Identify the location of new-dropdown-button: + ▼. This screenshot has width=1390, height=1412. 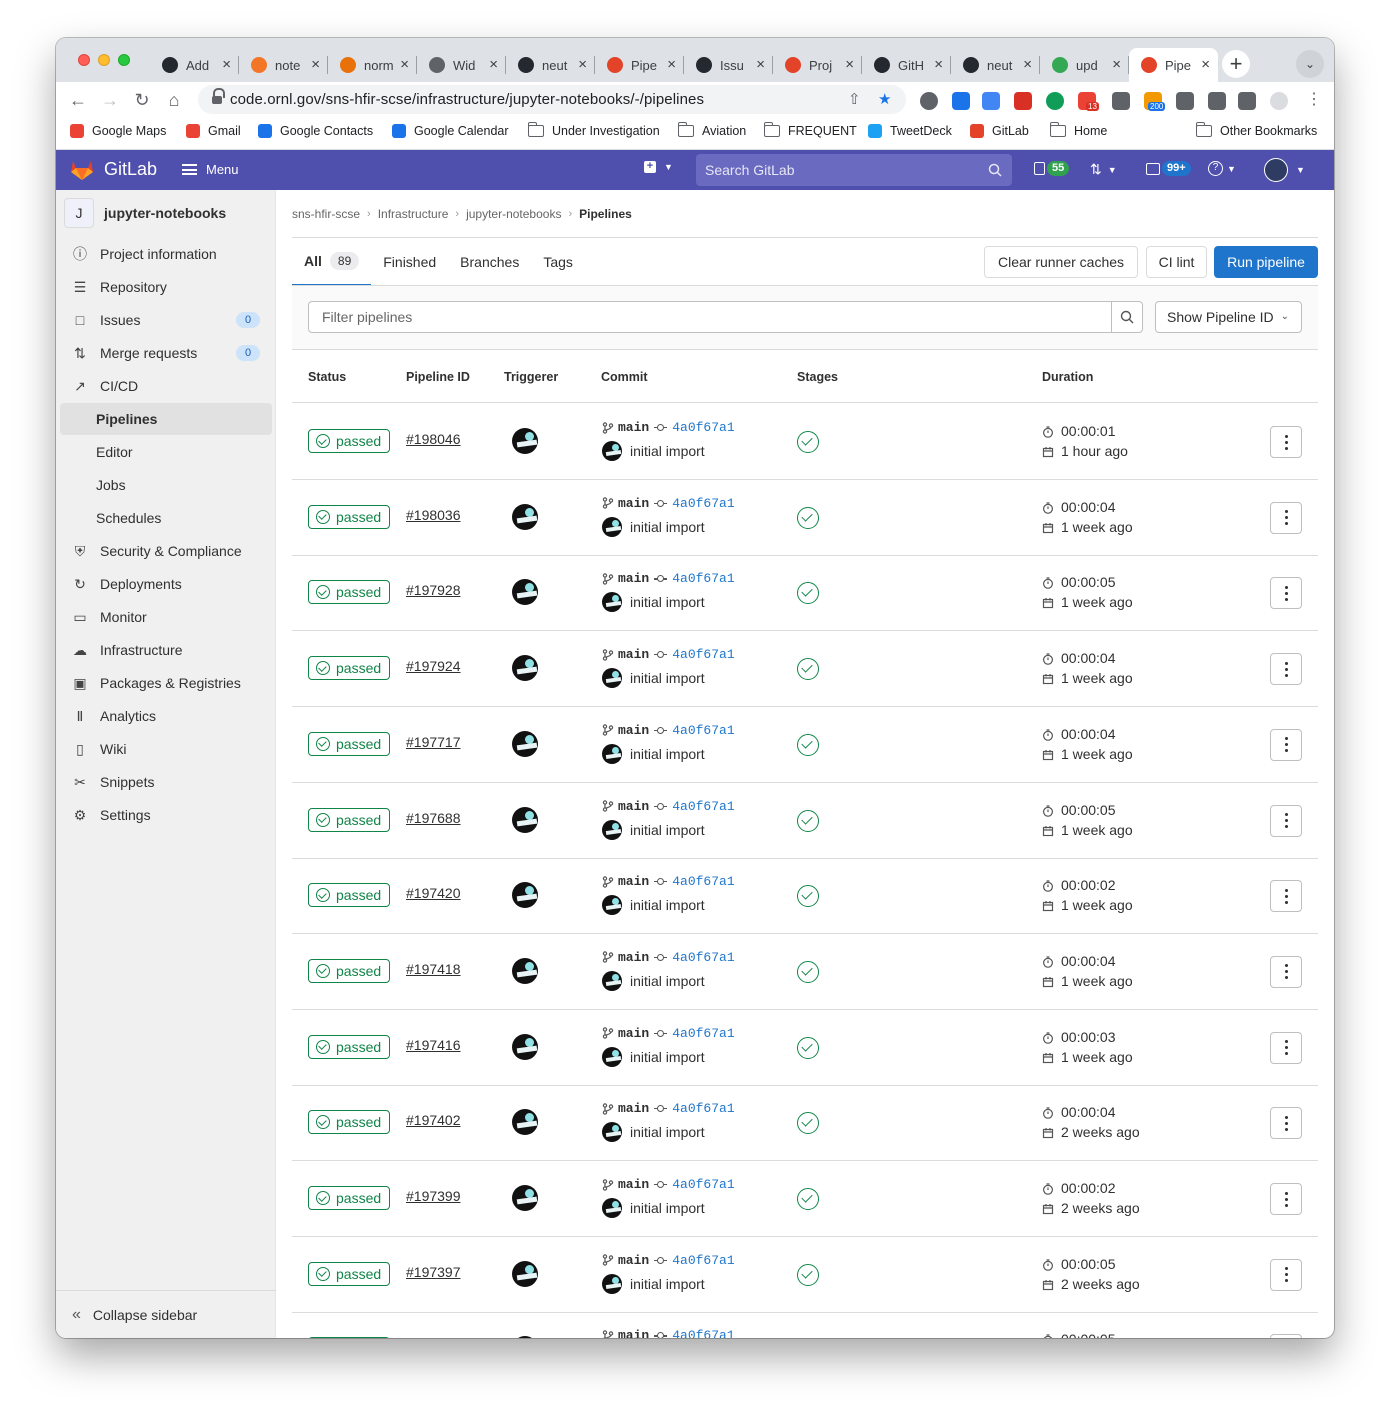
(658, 167).